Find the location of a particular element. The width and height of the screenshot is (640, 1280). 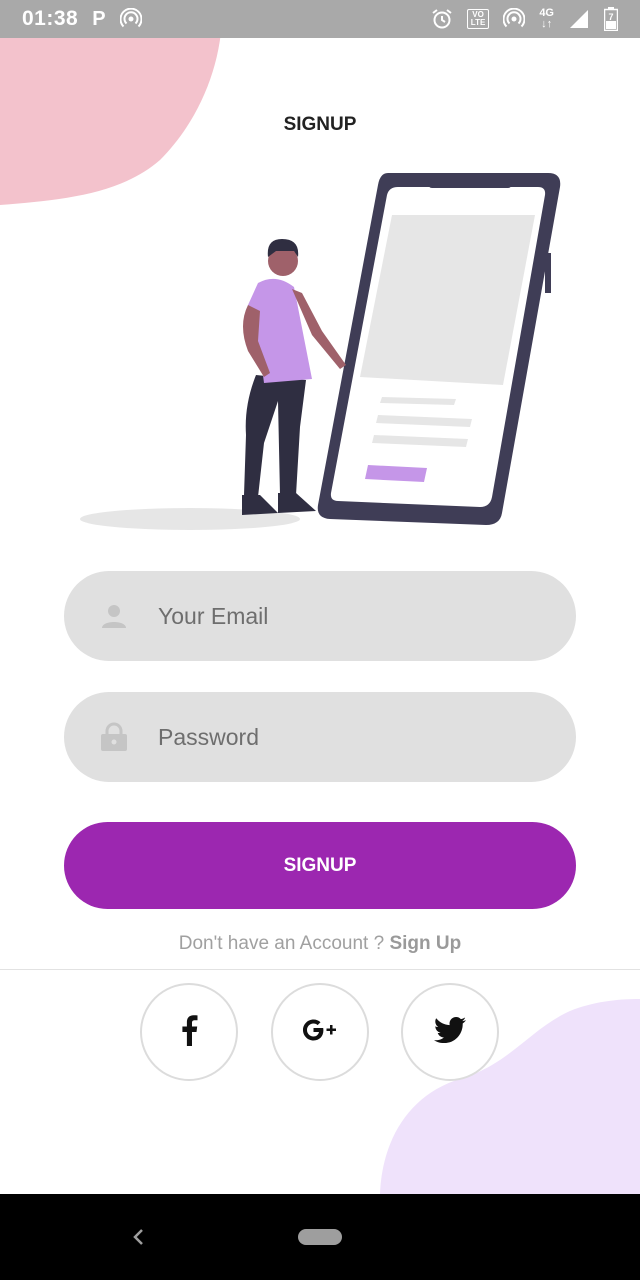

battery-level: 7 is located at coordinates (610, 17).